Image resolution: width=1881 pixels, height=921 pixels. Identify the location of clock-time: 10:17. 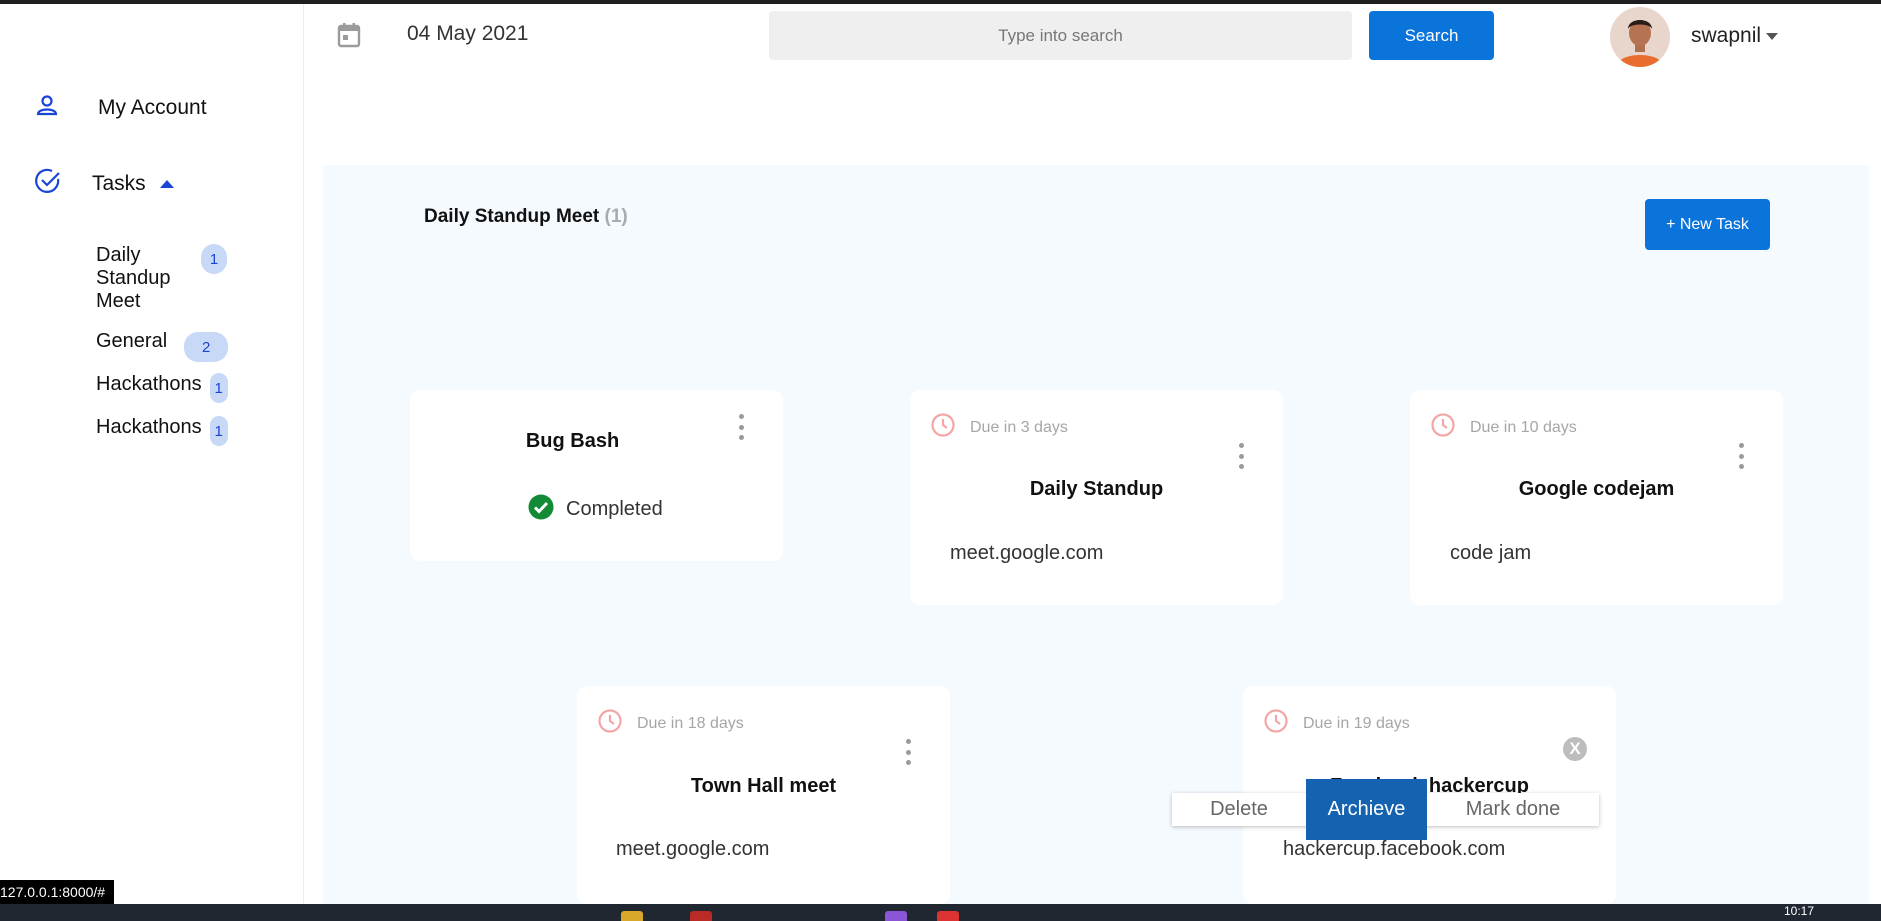
(1799, 911).